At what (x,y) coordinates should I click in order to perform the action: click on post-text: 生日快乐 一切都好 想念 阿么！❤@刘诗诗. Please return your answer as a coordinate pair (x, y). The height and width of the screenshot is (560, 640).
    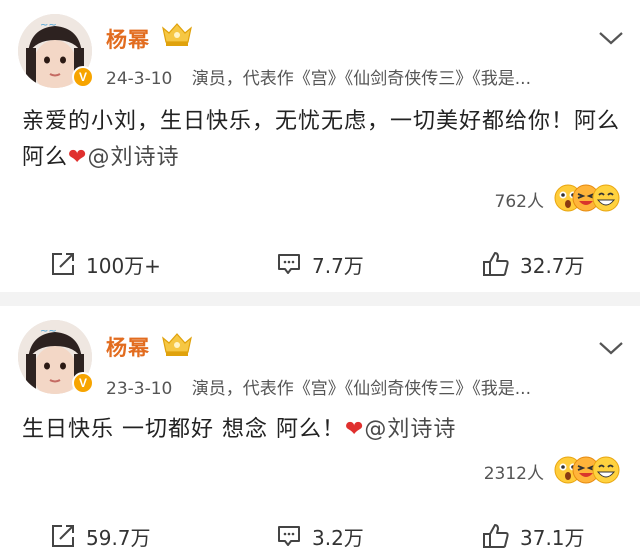
    Looking at the image, I should click on (322, 430).